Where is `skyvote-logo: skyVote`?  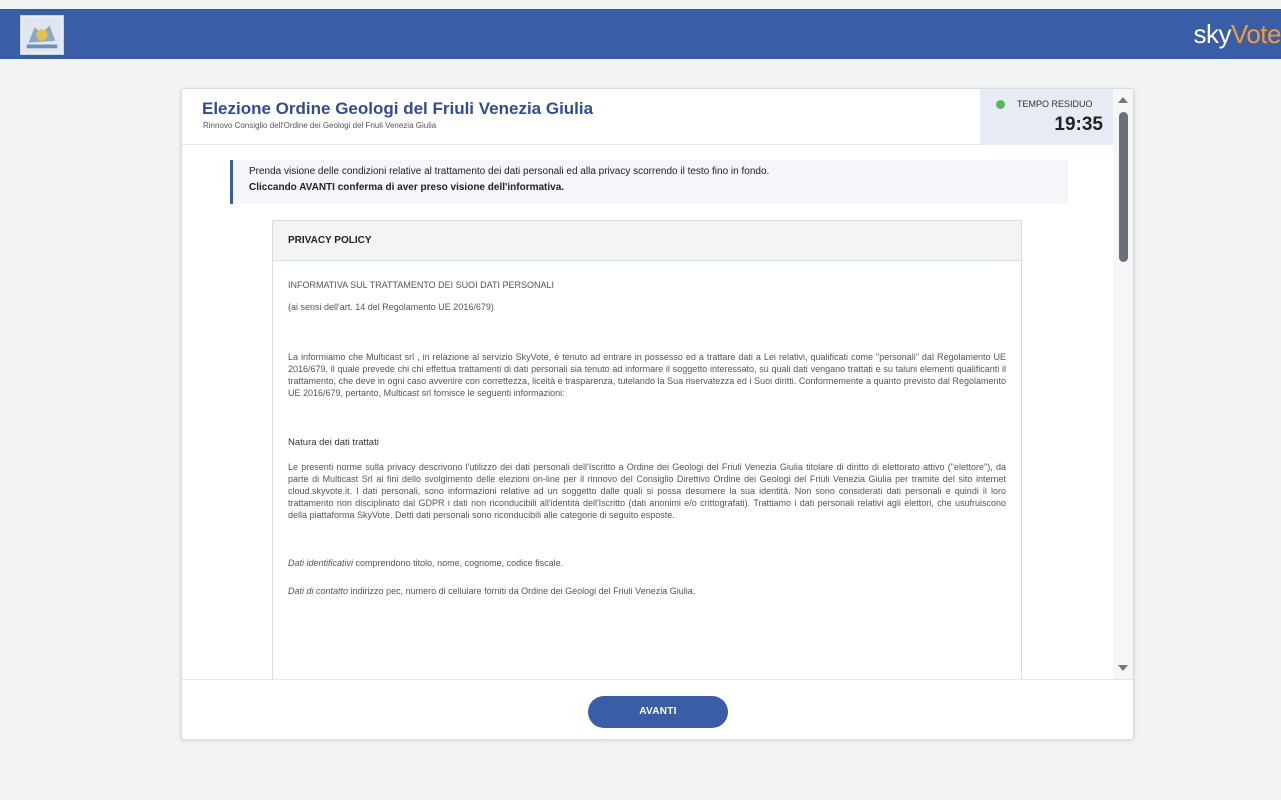 skyvote-logo: skyVote is located at coordinates (1237, 34).